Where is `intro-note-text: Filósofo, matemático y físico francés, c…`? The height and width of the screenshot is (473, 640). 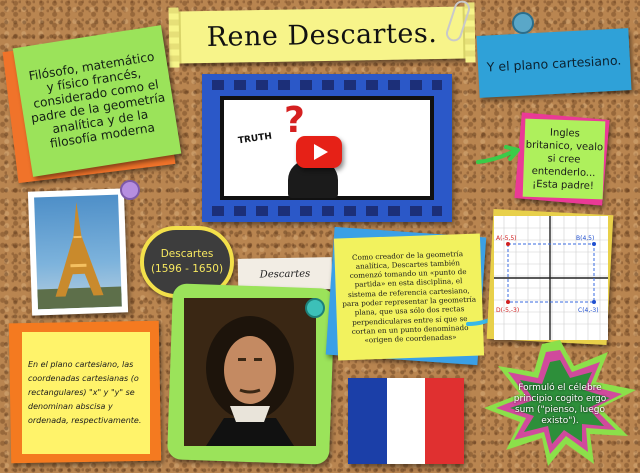
intro-note-text: Filósofo, matemático y físico francés, c… is located at coordinates (97, 100).